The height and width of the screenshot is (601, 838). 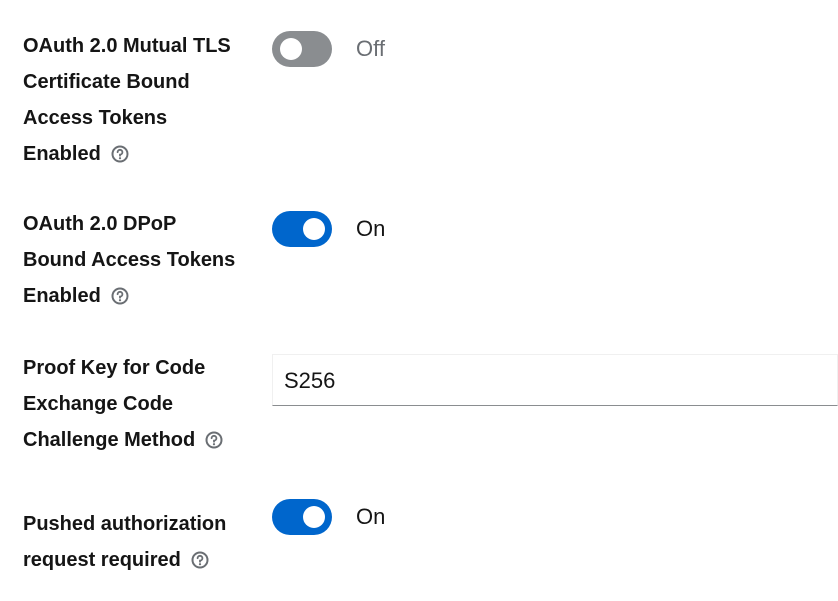 I want to click on label-line: Pushed authorization, so click(x=125, y=524).